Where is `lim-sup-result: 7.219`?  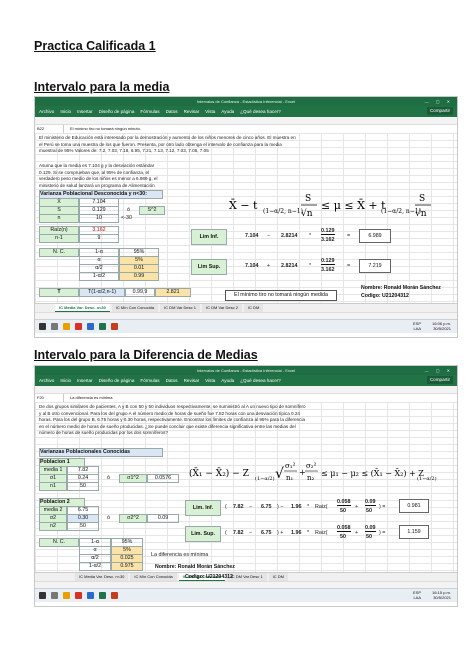
lim-sup-result: 7.219 is located at coordinates (375, 266).